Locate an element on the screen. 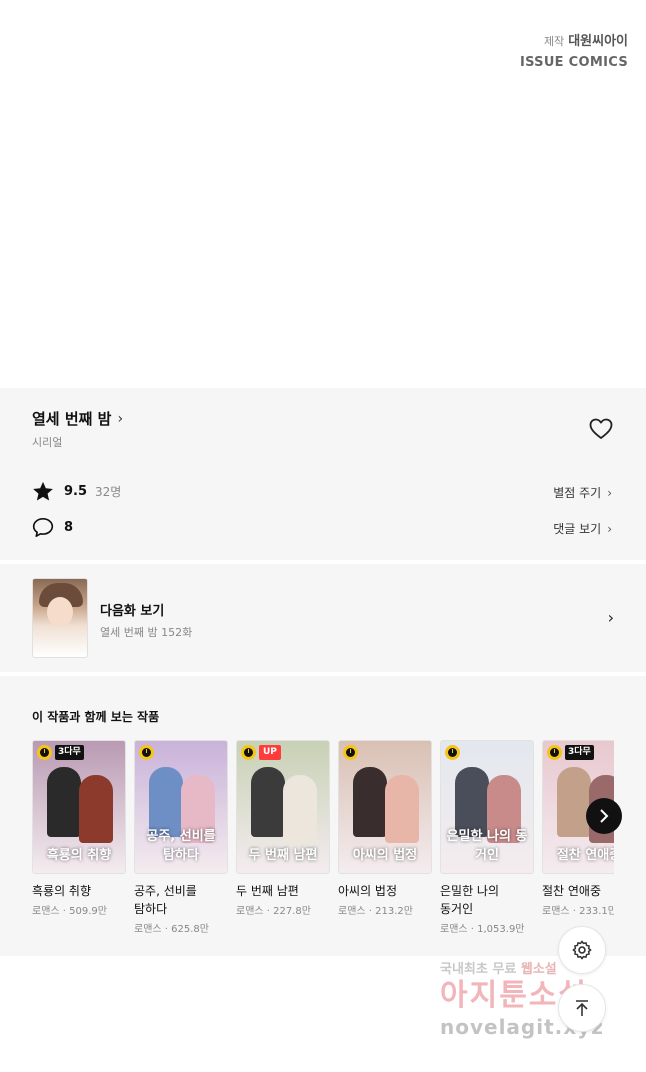 The image size is (646, 1072). cover-title: 두 번째 남편 is located at coordinates (283, 855).